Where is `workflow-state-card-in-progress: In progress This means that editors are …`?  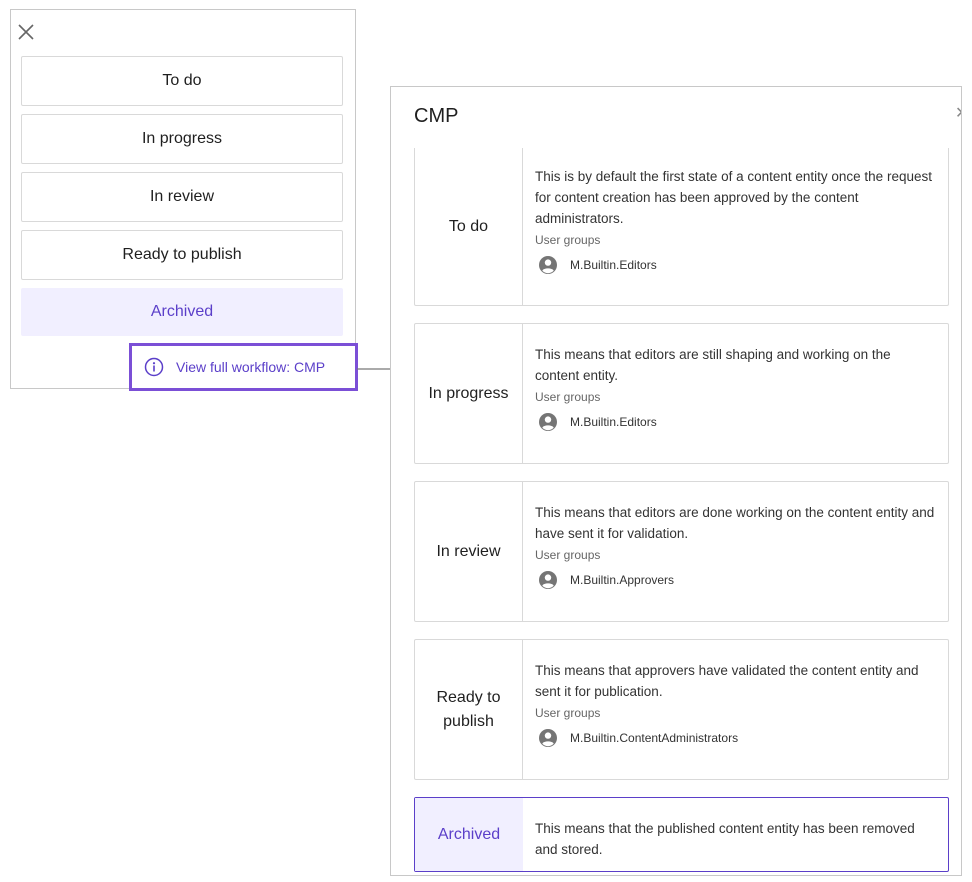
workflow-state-card-in-progress: In progress This means that editors are … is located at coordinates (681, 393).